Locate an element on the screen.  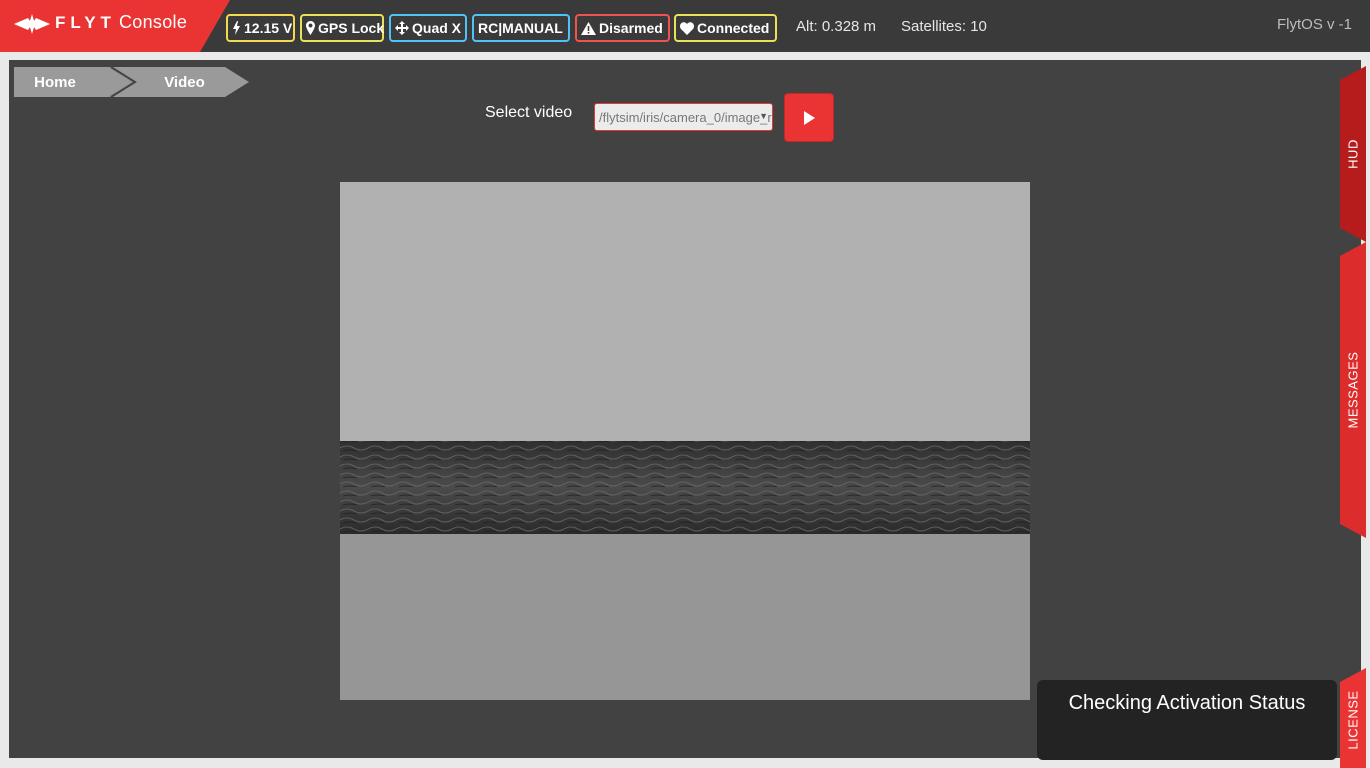
battery-voltage-label: 12.15 V is located at coordinates (268, 28).